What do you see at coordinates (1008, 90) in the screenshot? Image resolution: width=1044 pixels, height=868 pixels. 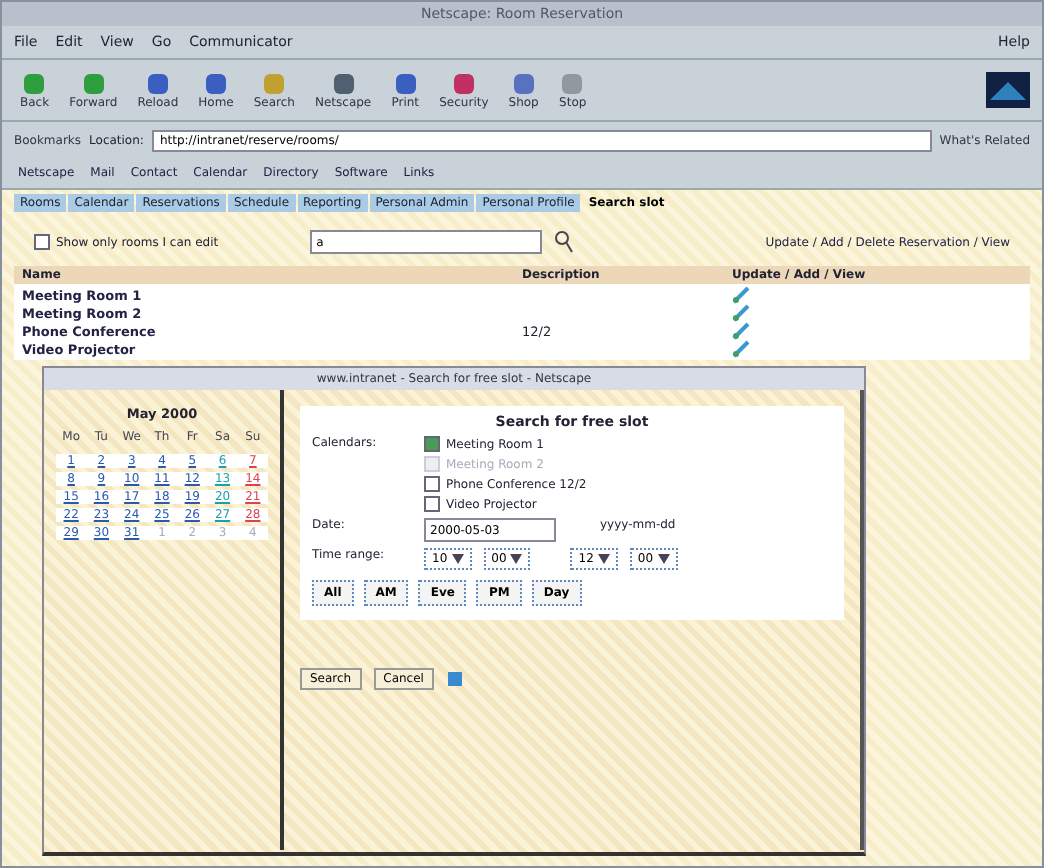 I see `logo-icon` at bounding box center [1008, 90].